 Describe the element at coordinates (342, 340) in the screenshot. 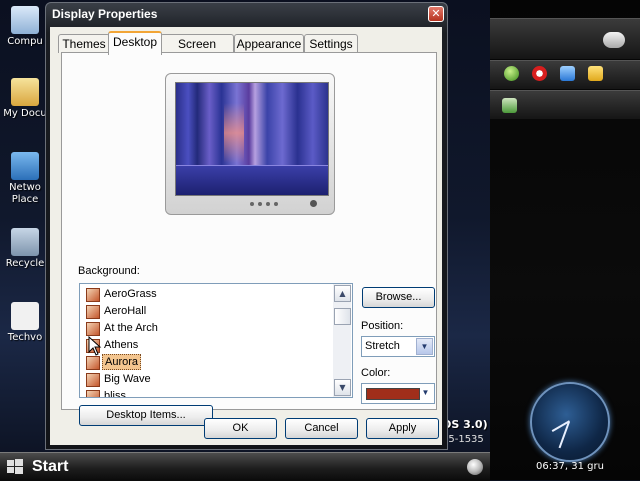

I see `list-scrollbar: ▲ ▼` at that location.